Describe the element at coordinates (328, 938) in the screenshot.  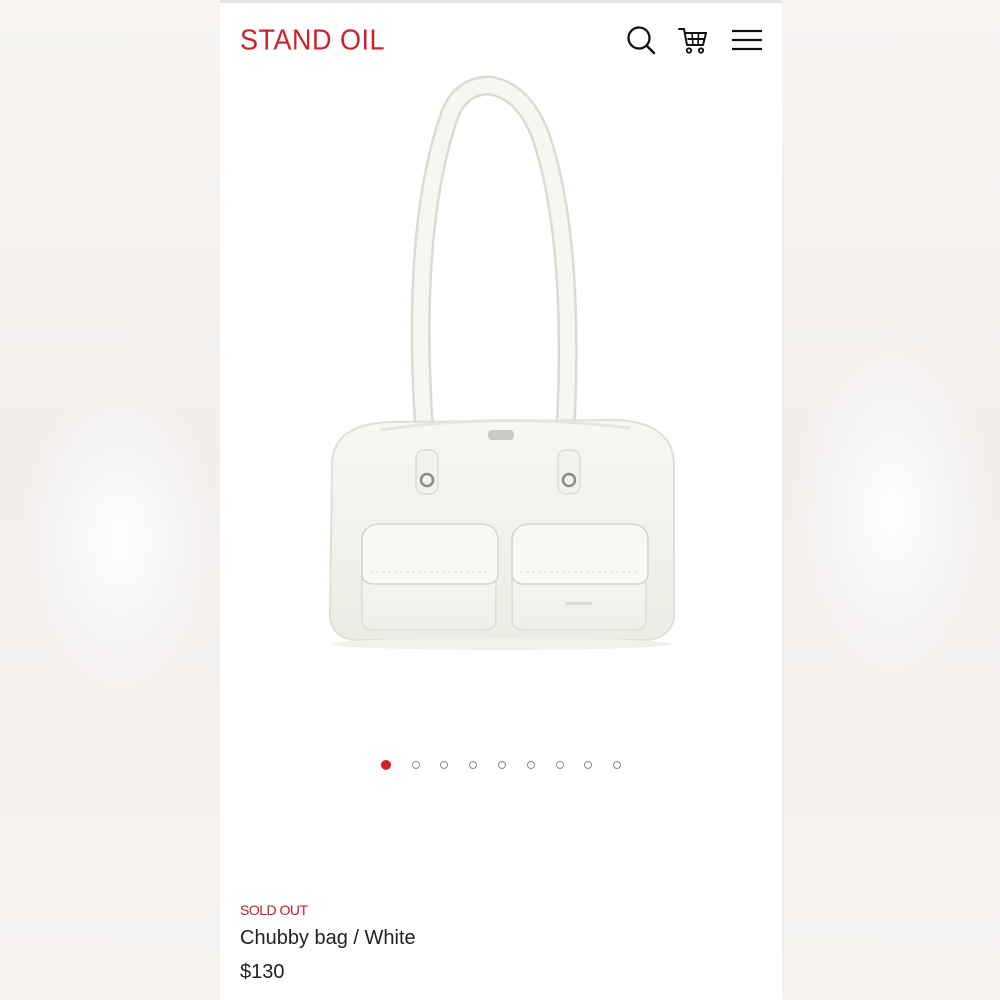
I see `product-name: Chubby bag / White` at that location.